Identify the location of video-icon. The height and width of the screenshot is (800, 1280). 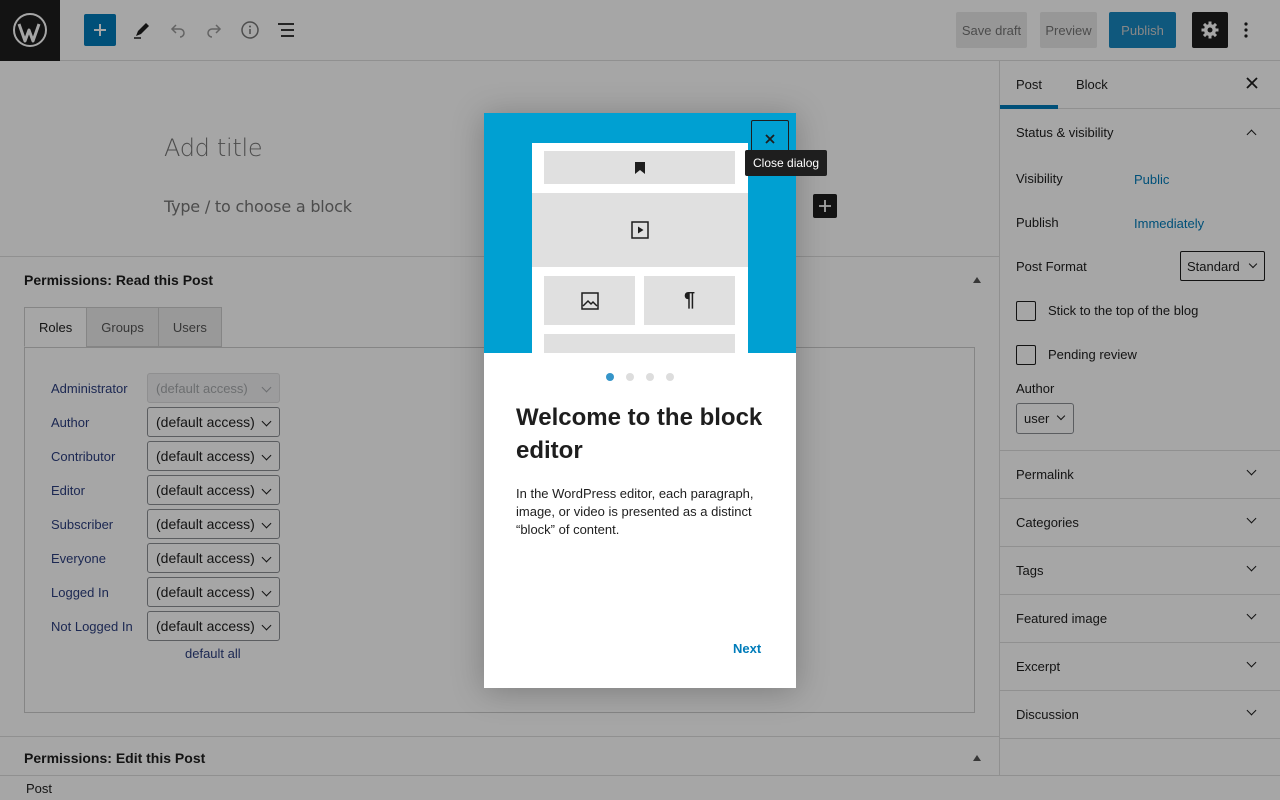
(640, 230).